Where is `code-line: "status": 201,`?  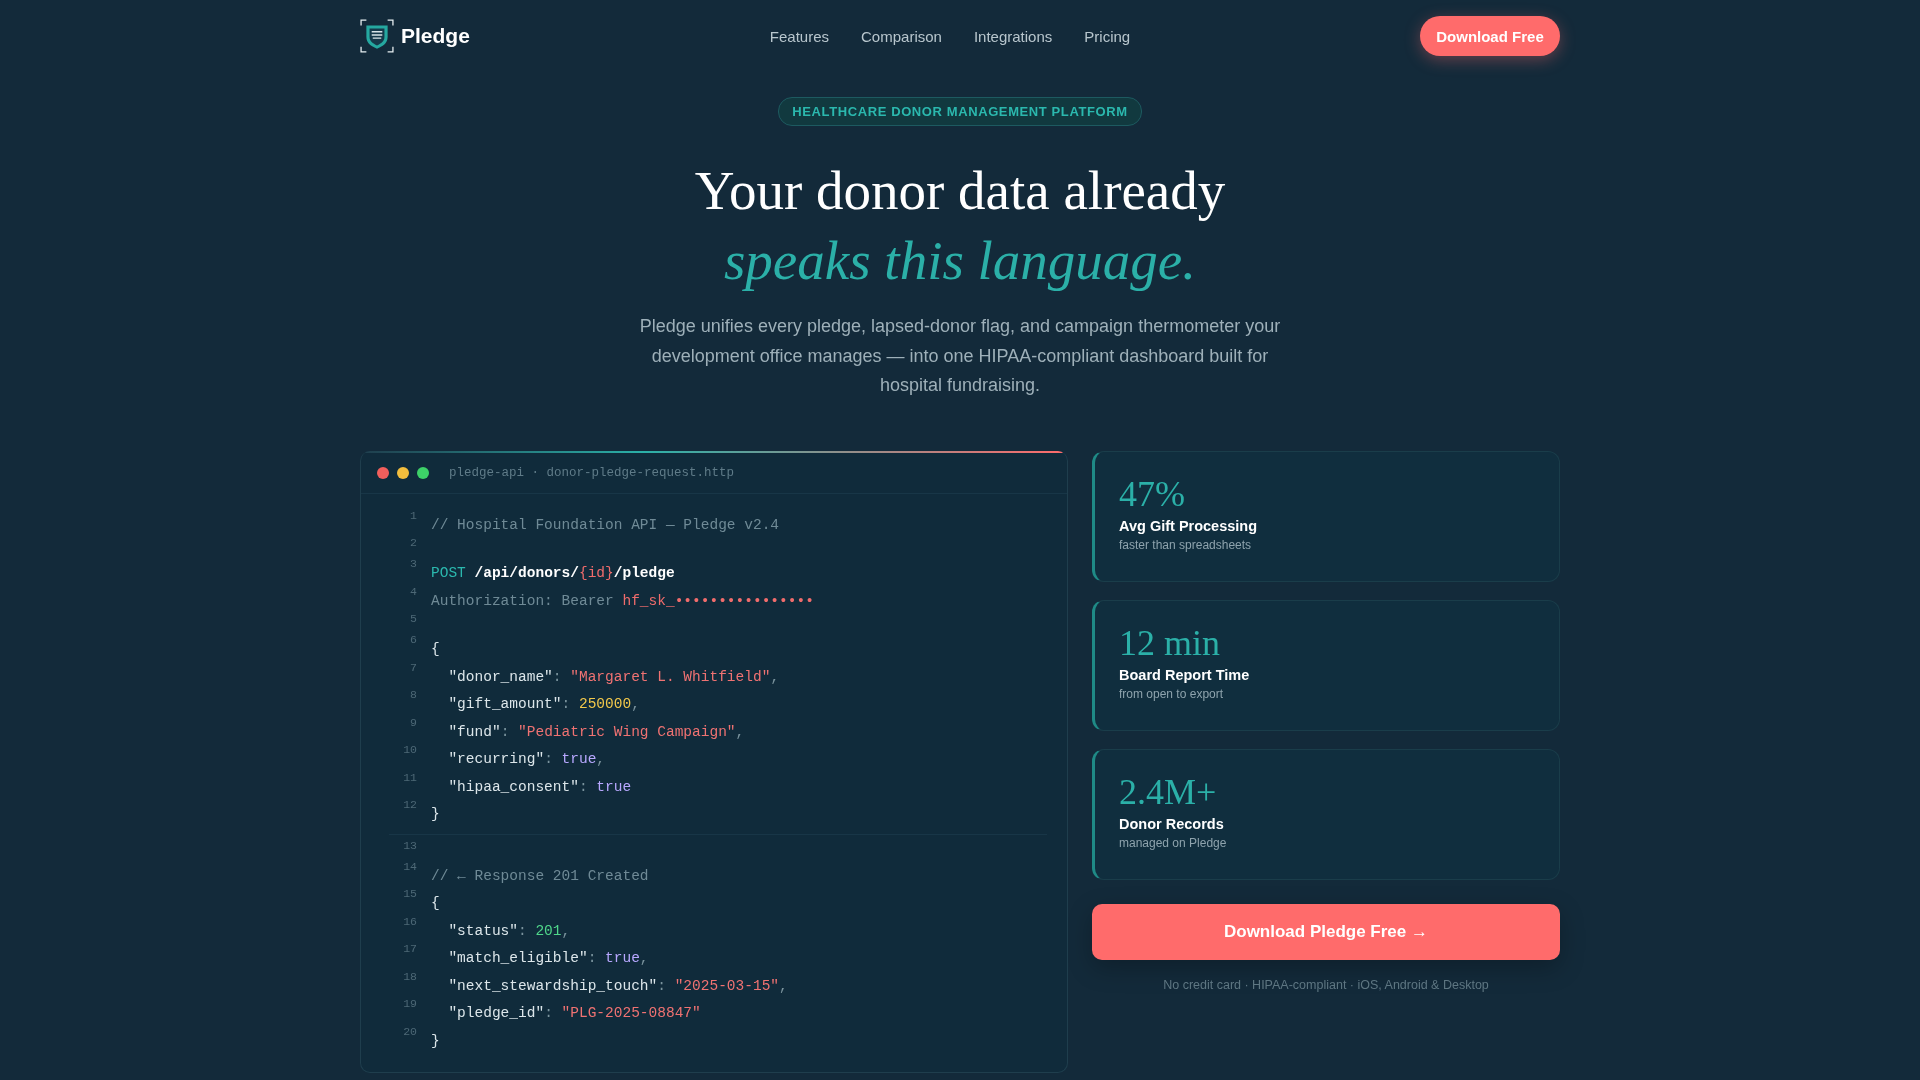
code-line: "status": 201, is located at coordinates (509, 931).